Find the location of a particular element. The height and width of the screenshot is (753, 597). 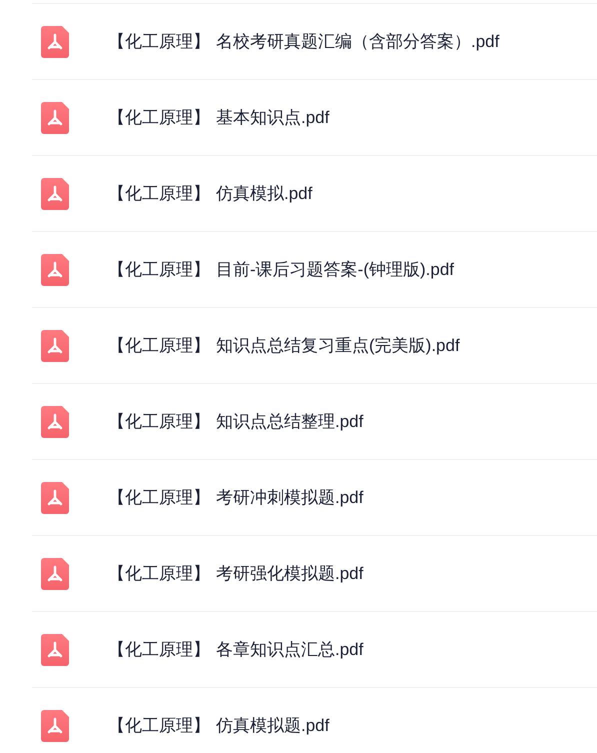

file-name-link: 各章知识点汇总.pdf is located at coordinates (290, 649).